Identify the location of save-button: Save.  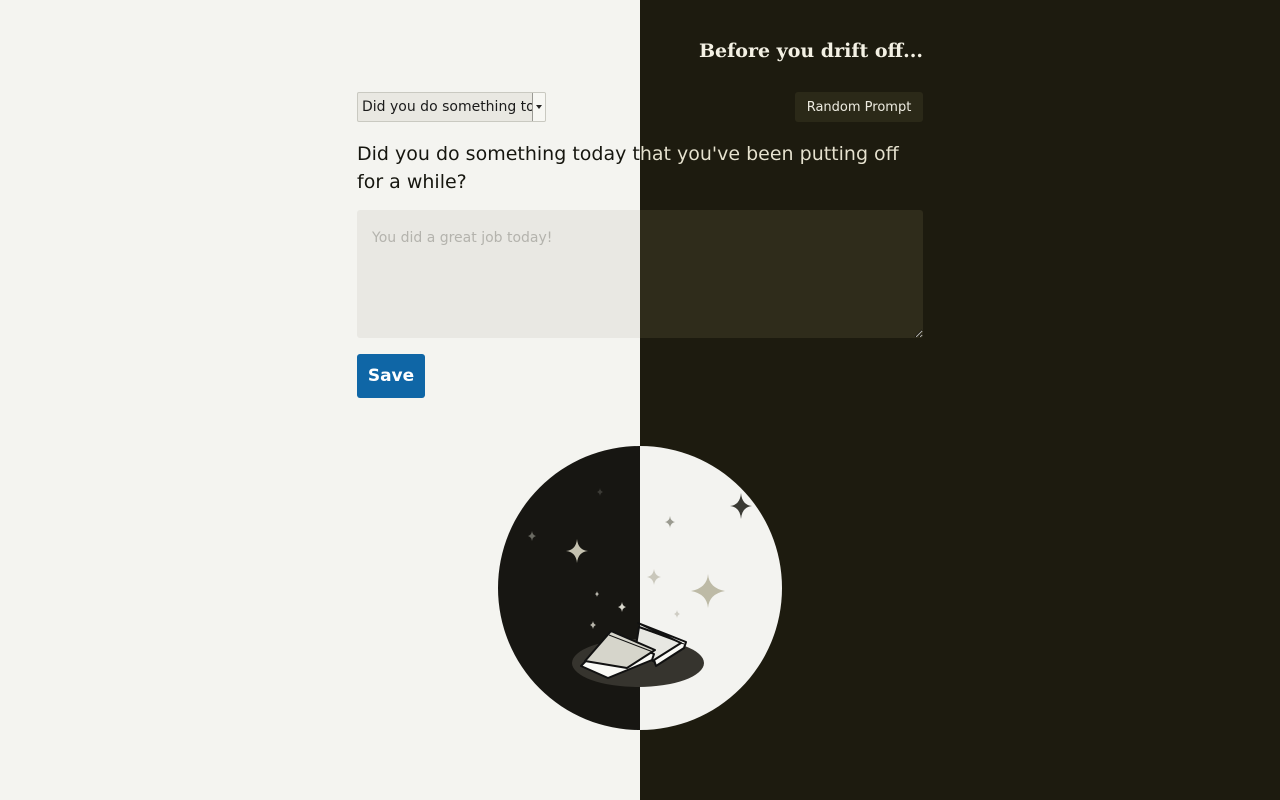
(391, 376).